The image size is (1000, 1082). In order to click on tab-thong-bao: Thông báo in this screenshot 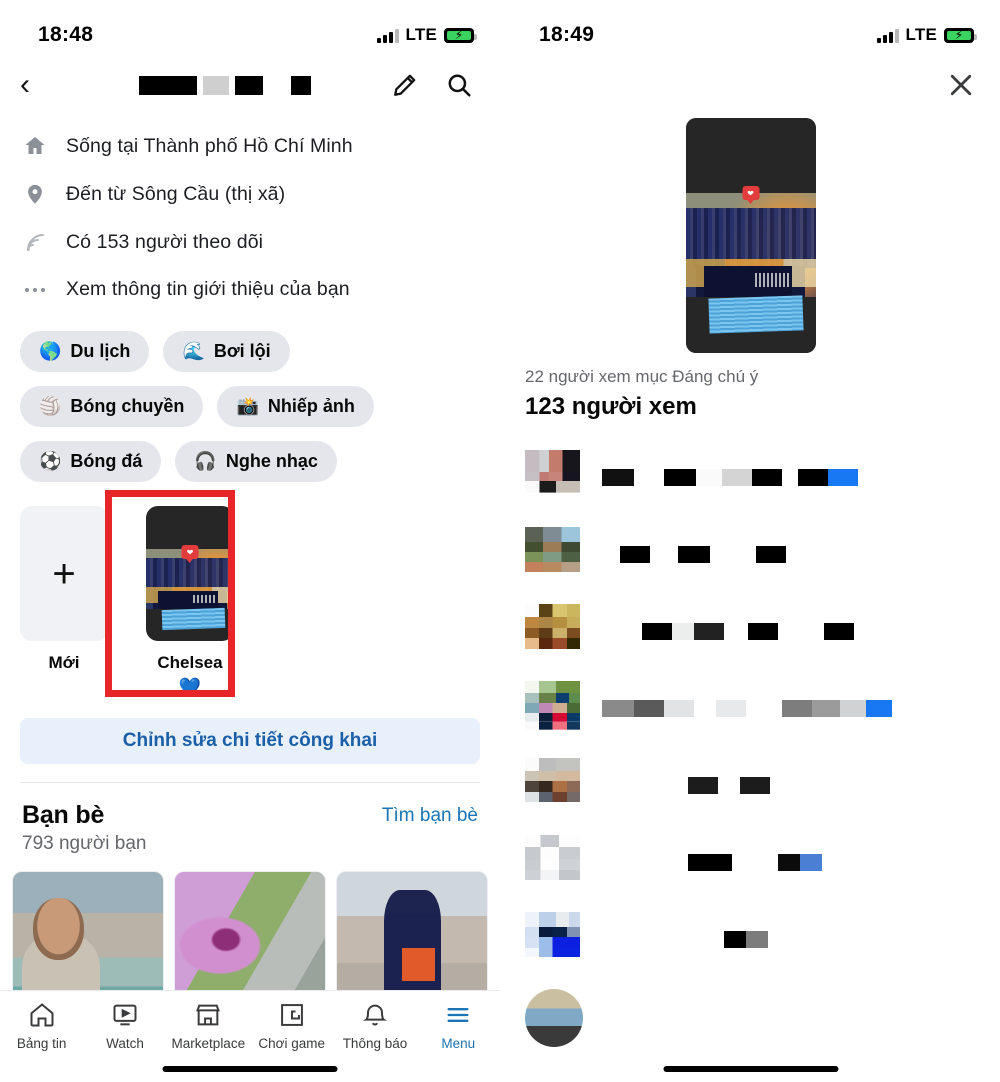, I will do `click(374, 1026)`.